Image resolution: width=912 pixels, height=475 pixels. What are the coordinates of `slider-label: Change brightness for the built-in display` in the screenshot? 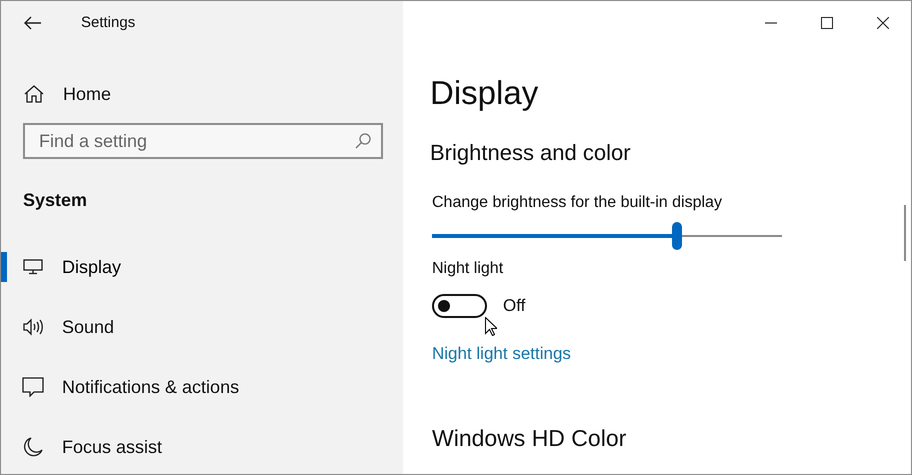 It's located at (577, 203).